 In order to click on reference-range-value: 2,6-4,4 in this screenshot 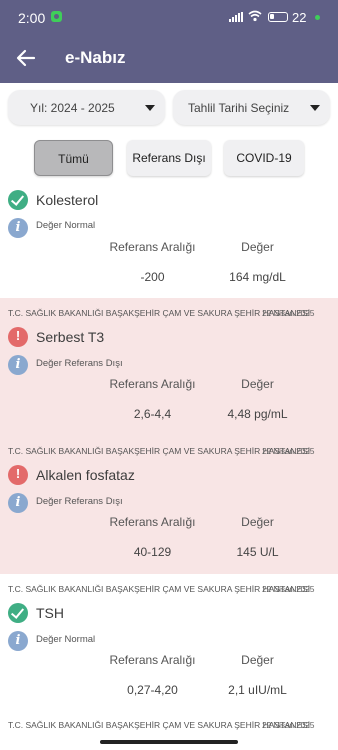, I will do `click(152, 414)`.